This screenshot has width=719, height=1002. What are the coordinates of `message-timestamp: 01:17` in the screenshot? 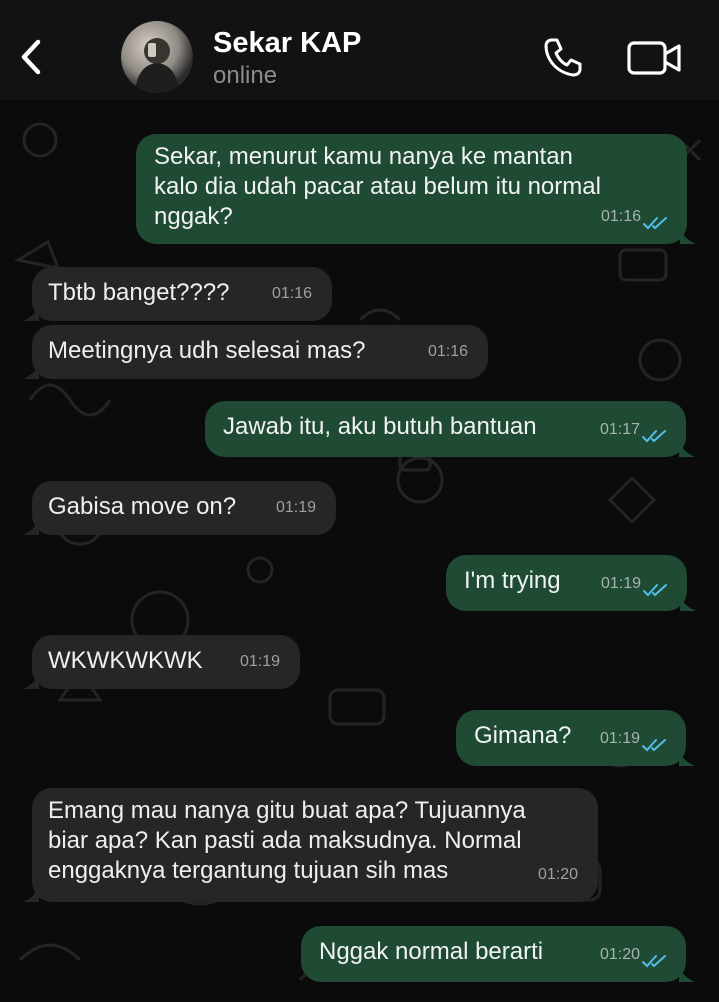 It's located at (619, 429).